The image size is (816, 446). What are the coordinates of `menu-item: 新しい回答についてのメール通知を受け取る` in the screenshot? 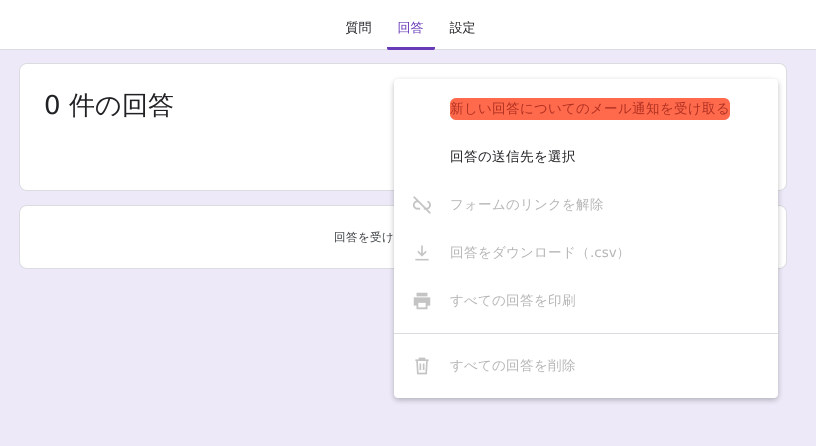 It's located at (586, 109).